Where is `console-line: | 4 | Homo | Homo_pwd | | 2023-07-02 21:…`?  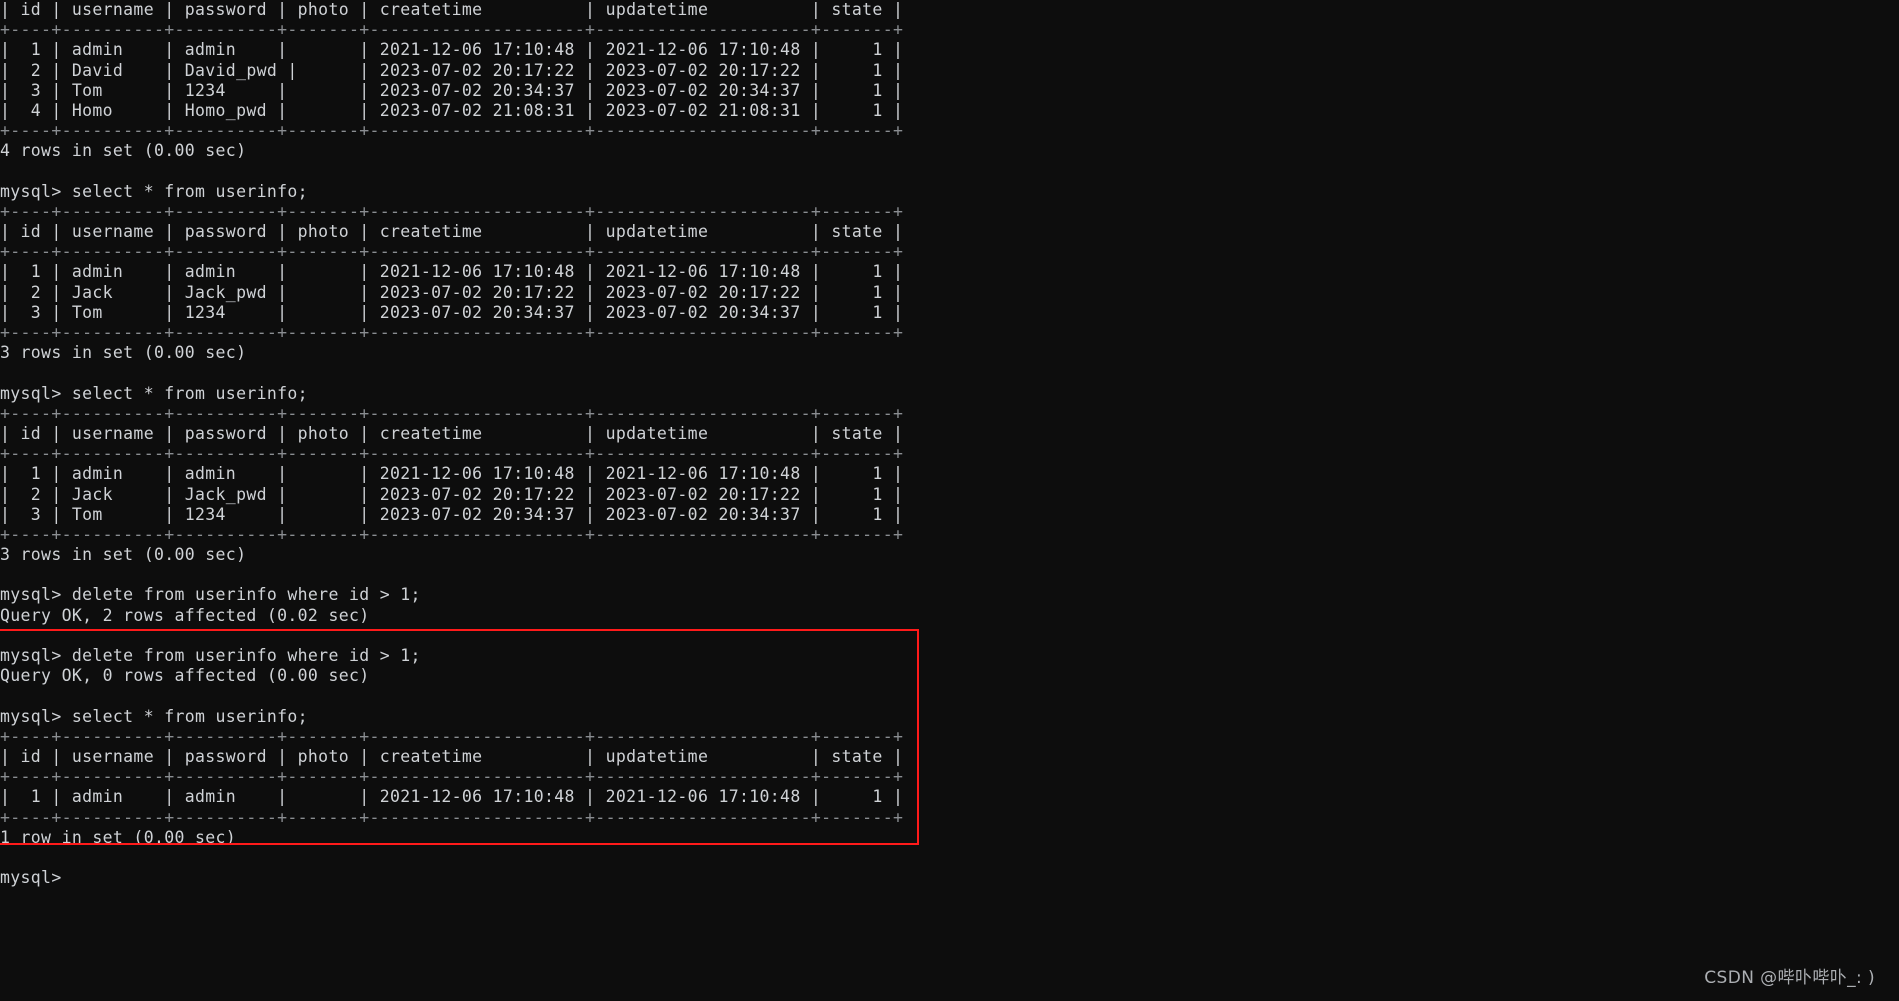
console-line: | 4 | Homo | Homo_pwd | | 2023-07-02 21:… is located at coordinates (452, 110).